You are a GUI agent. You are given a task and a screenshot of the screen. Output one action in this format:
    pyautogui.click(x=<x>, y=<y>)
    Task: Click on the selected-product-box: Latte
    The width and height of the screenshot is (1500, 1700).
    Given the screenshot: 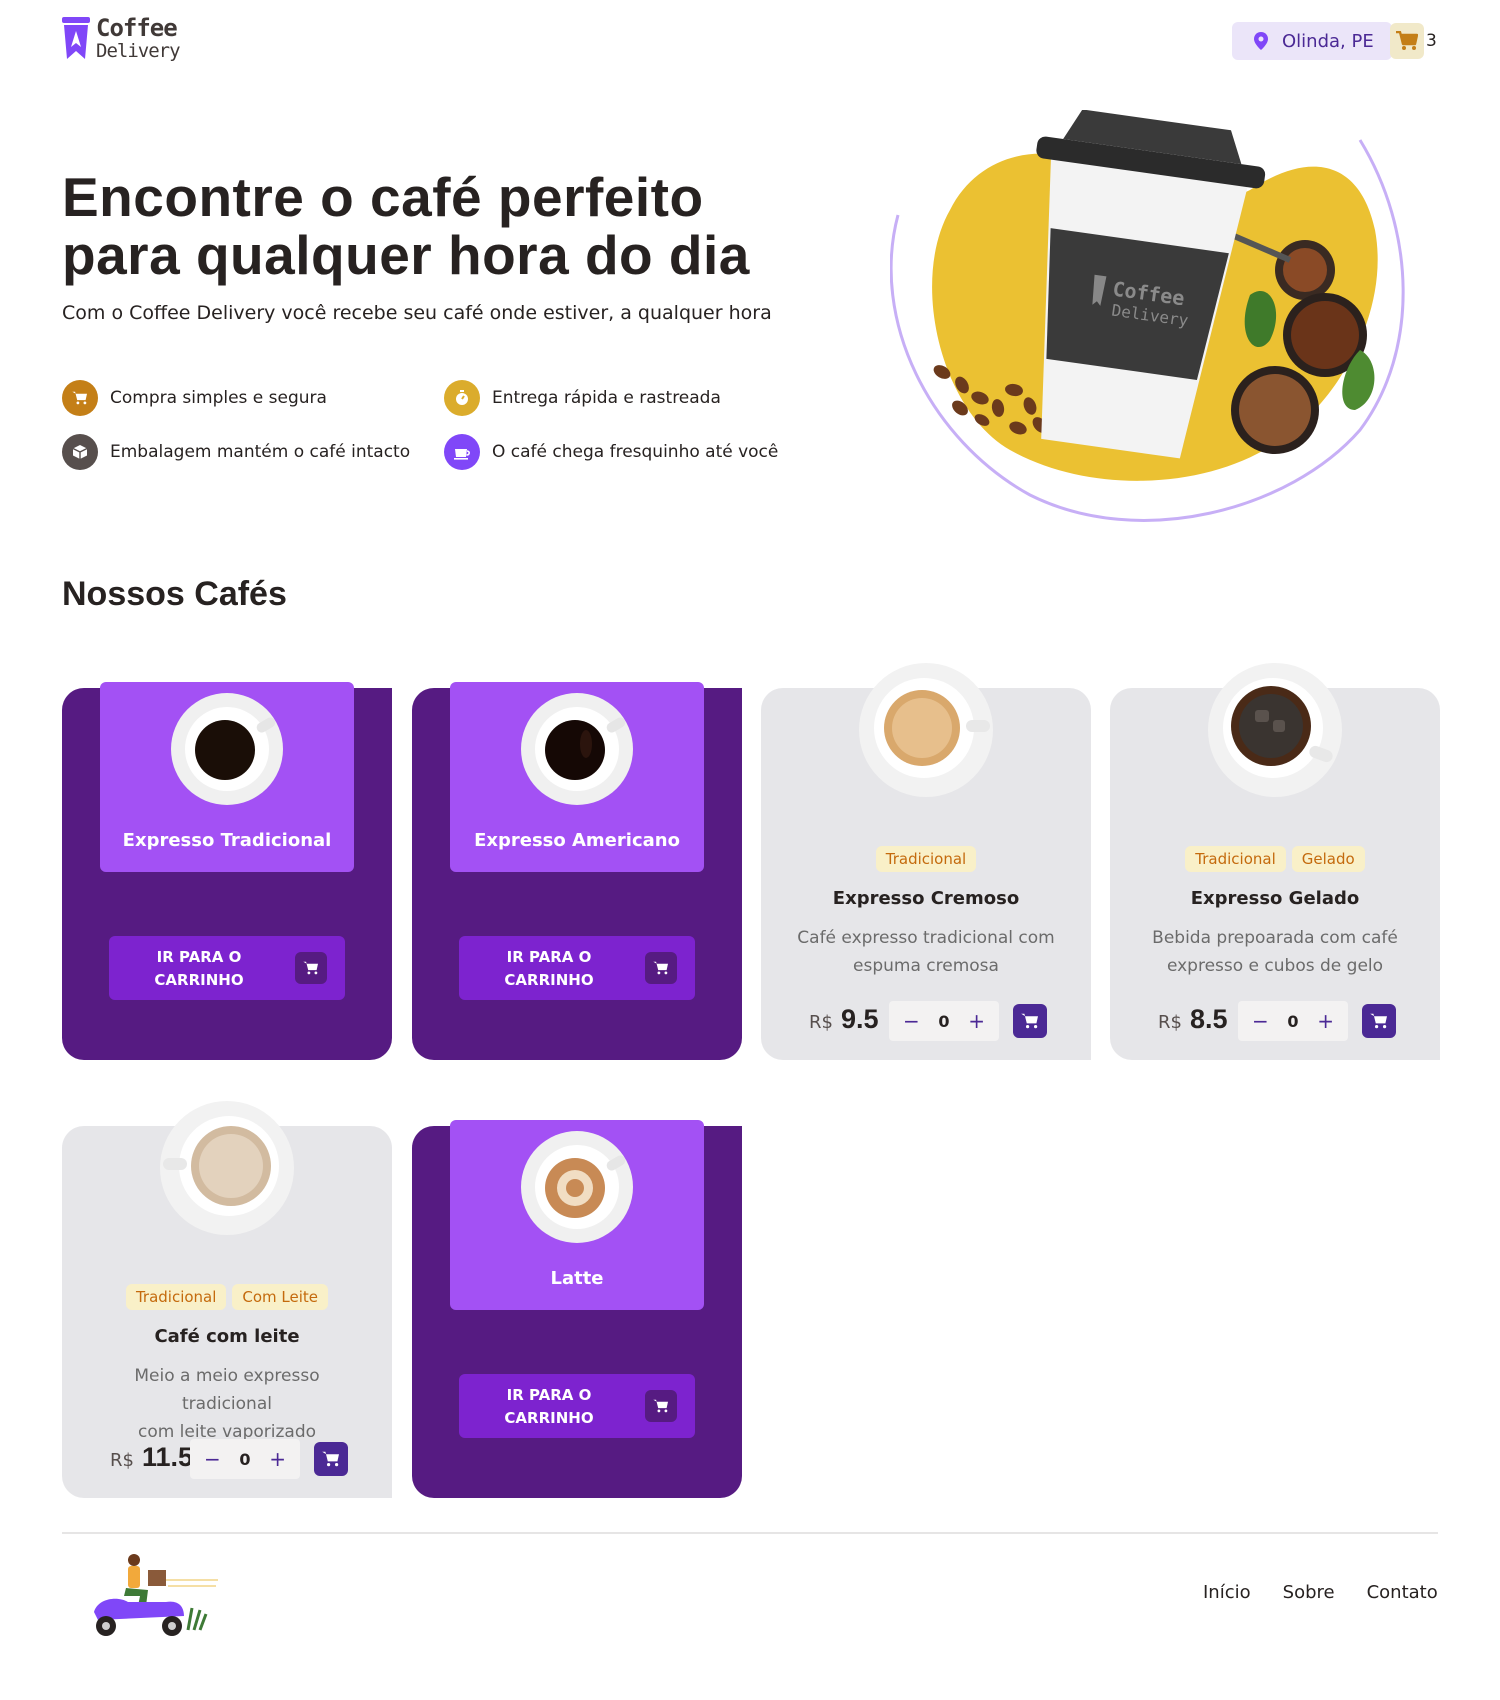 What is the action you would take?
    pyautogui.click(x=577, y=1215)
    